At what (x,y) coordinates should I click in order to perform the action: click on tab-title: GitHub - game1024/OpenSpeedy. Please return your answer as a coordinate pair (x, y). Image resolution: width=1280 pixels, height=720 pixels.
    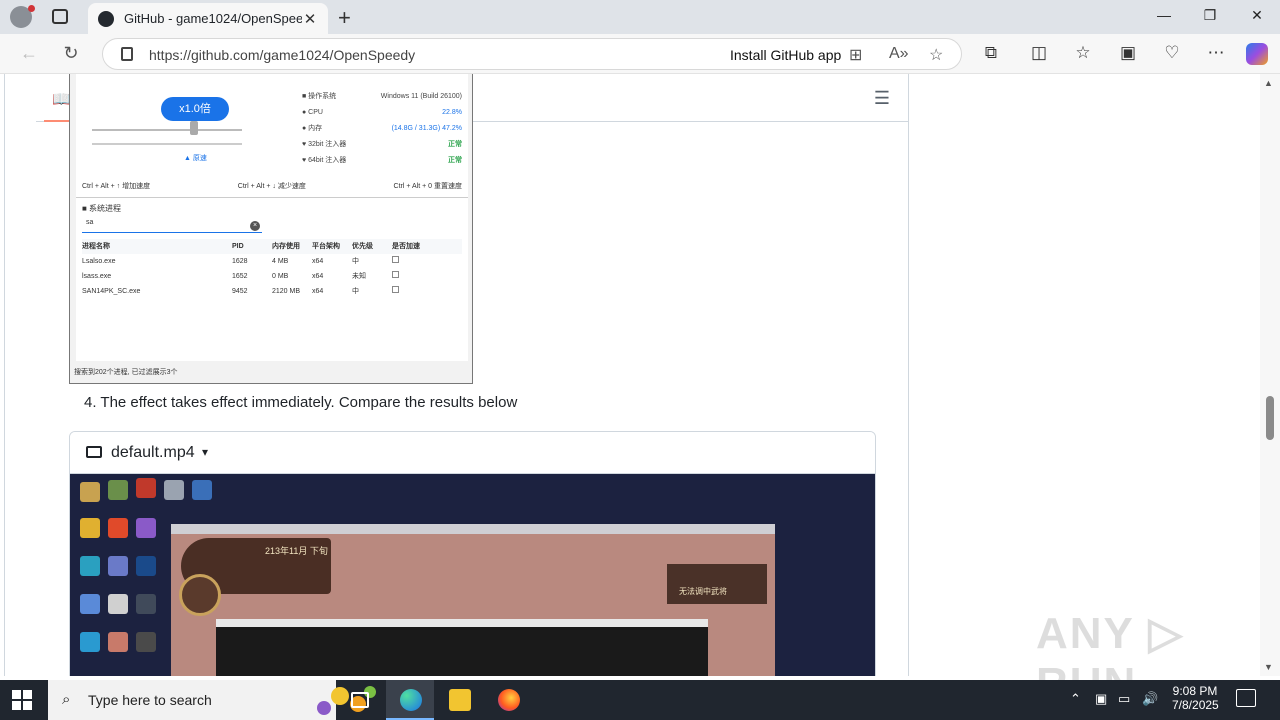
    Looking at the image, I should click on (213, 18).